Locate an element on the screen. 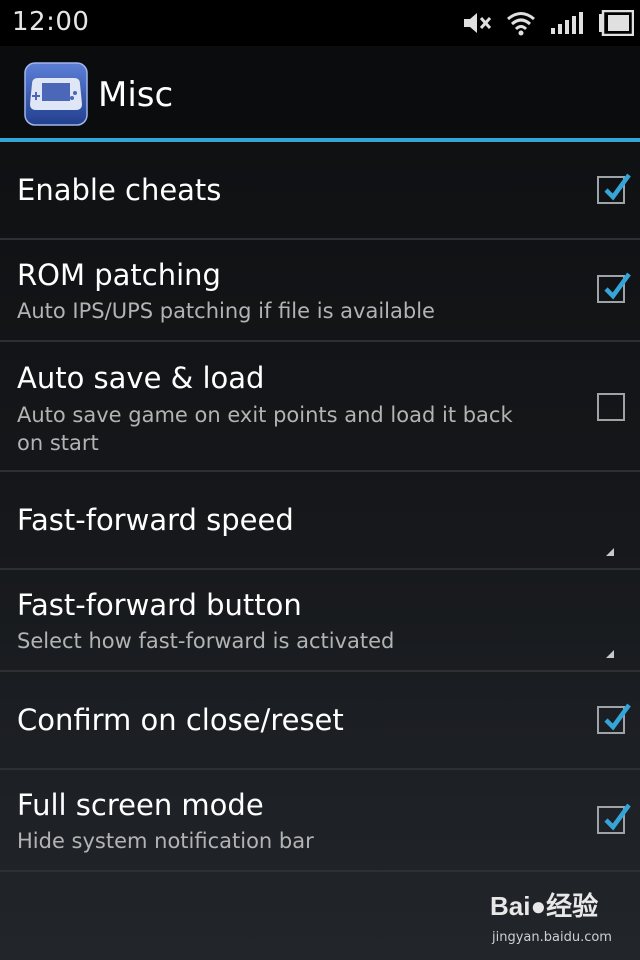 This screenshot has height=960, width=640. status-bar: 12:00 is located at coordinates (320, 23).